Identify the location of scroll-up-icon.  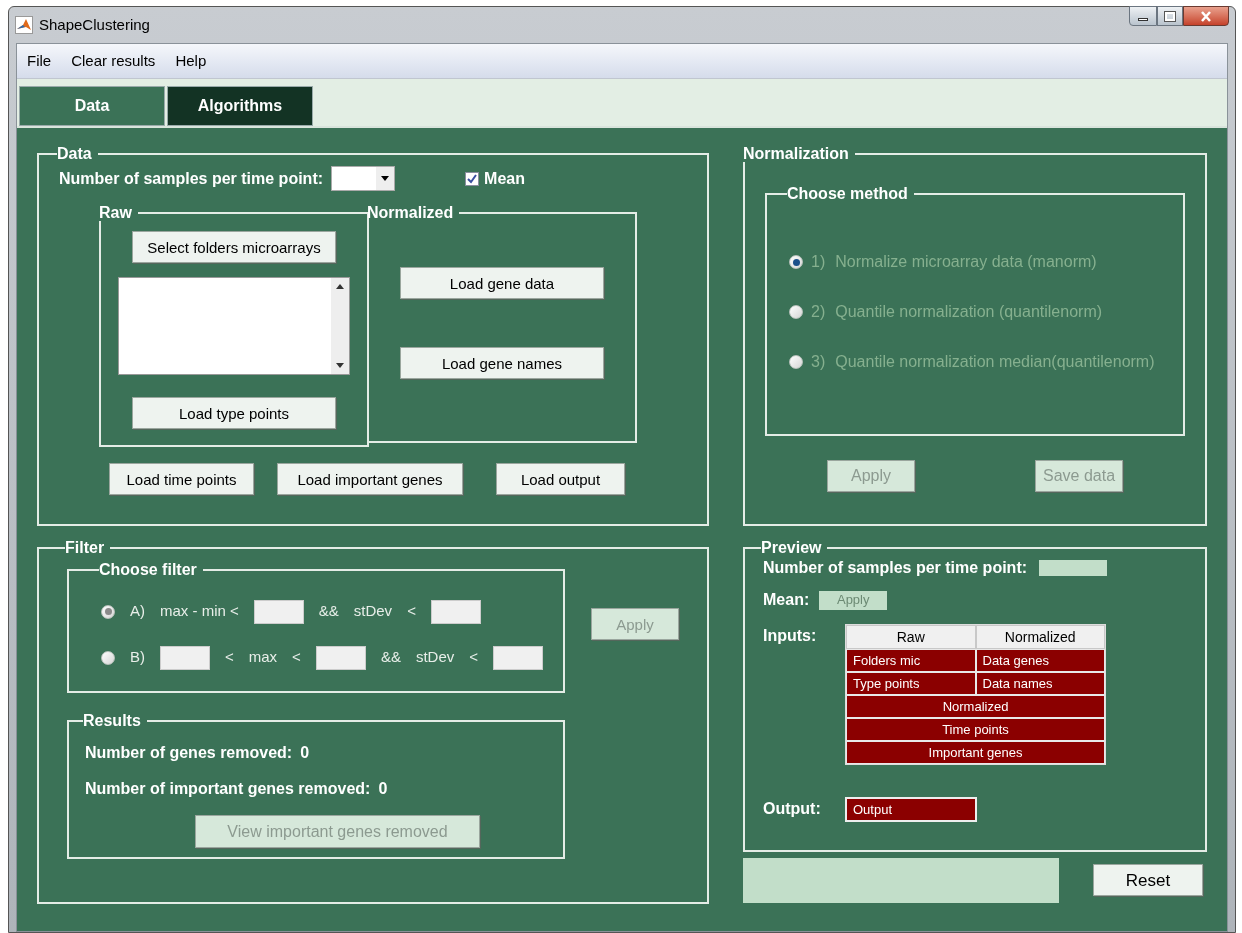
(340, 286).